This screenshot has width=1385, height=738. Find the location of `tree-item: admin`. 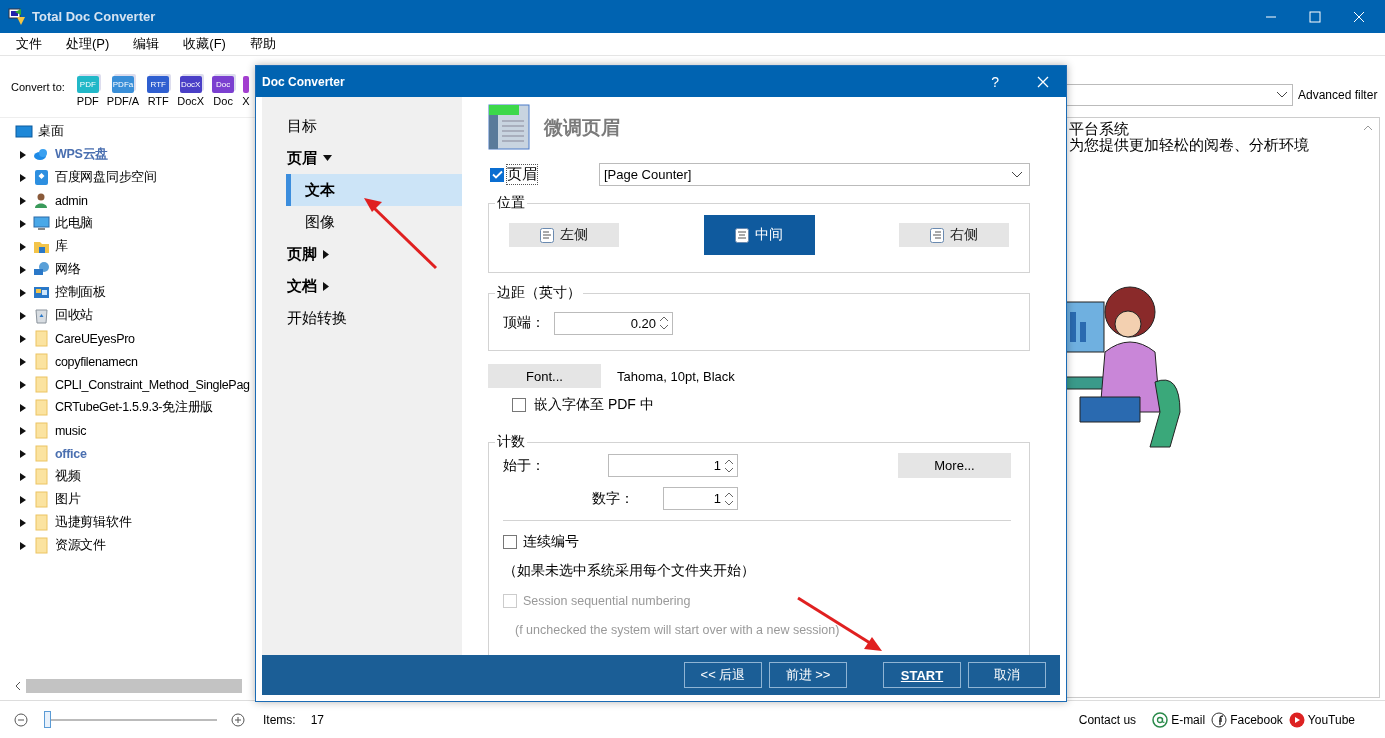

tree-item: admin is located at coordinates (71, 200).